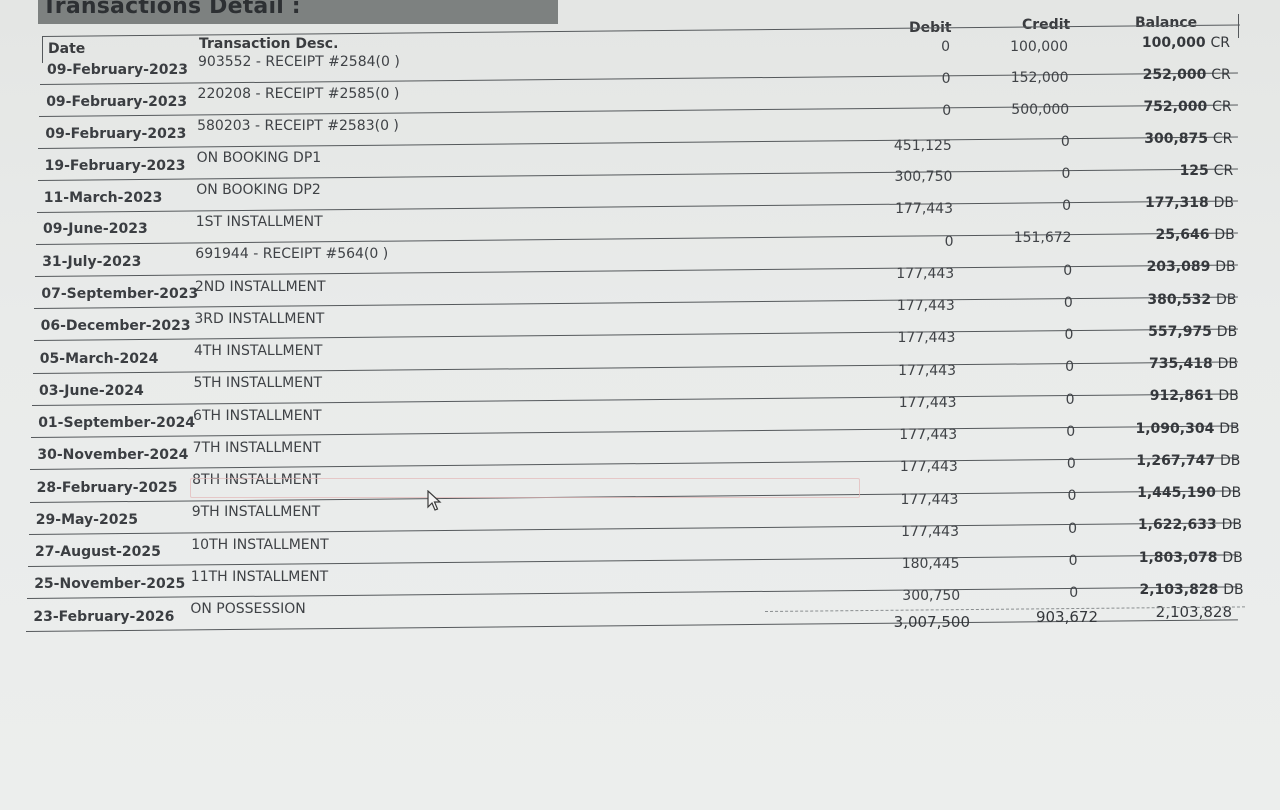  What do you see at coordinates (171, 9) in the screenshot?
I see `page-title: Transactions Detail :` at bounding box center [171, 9].